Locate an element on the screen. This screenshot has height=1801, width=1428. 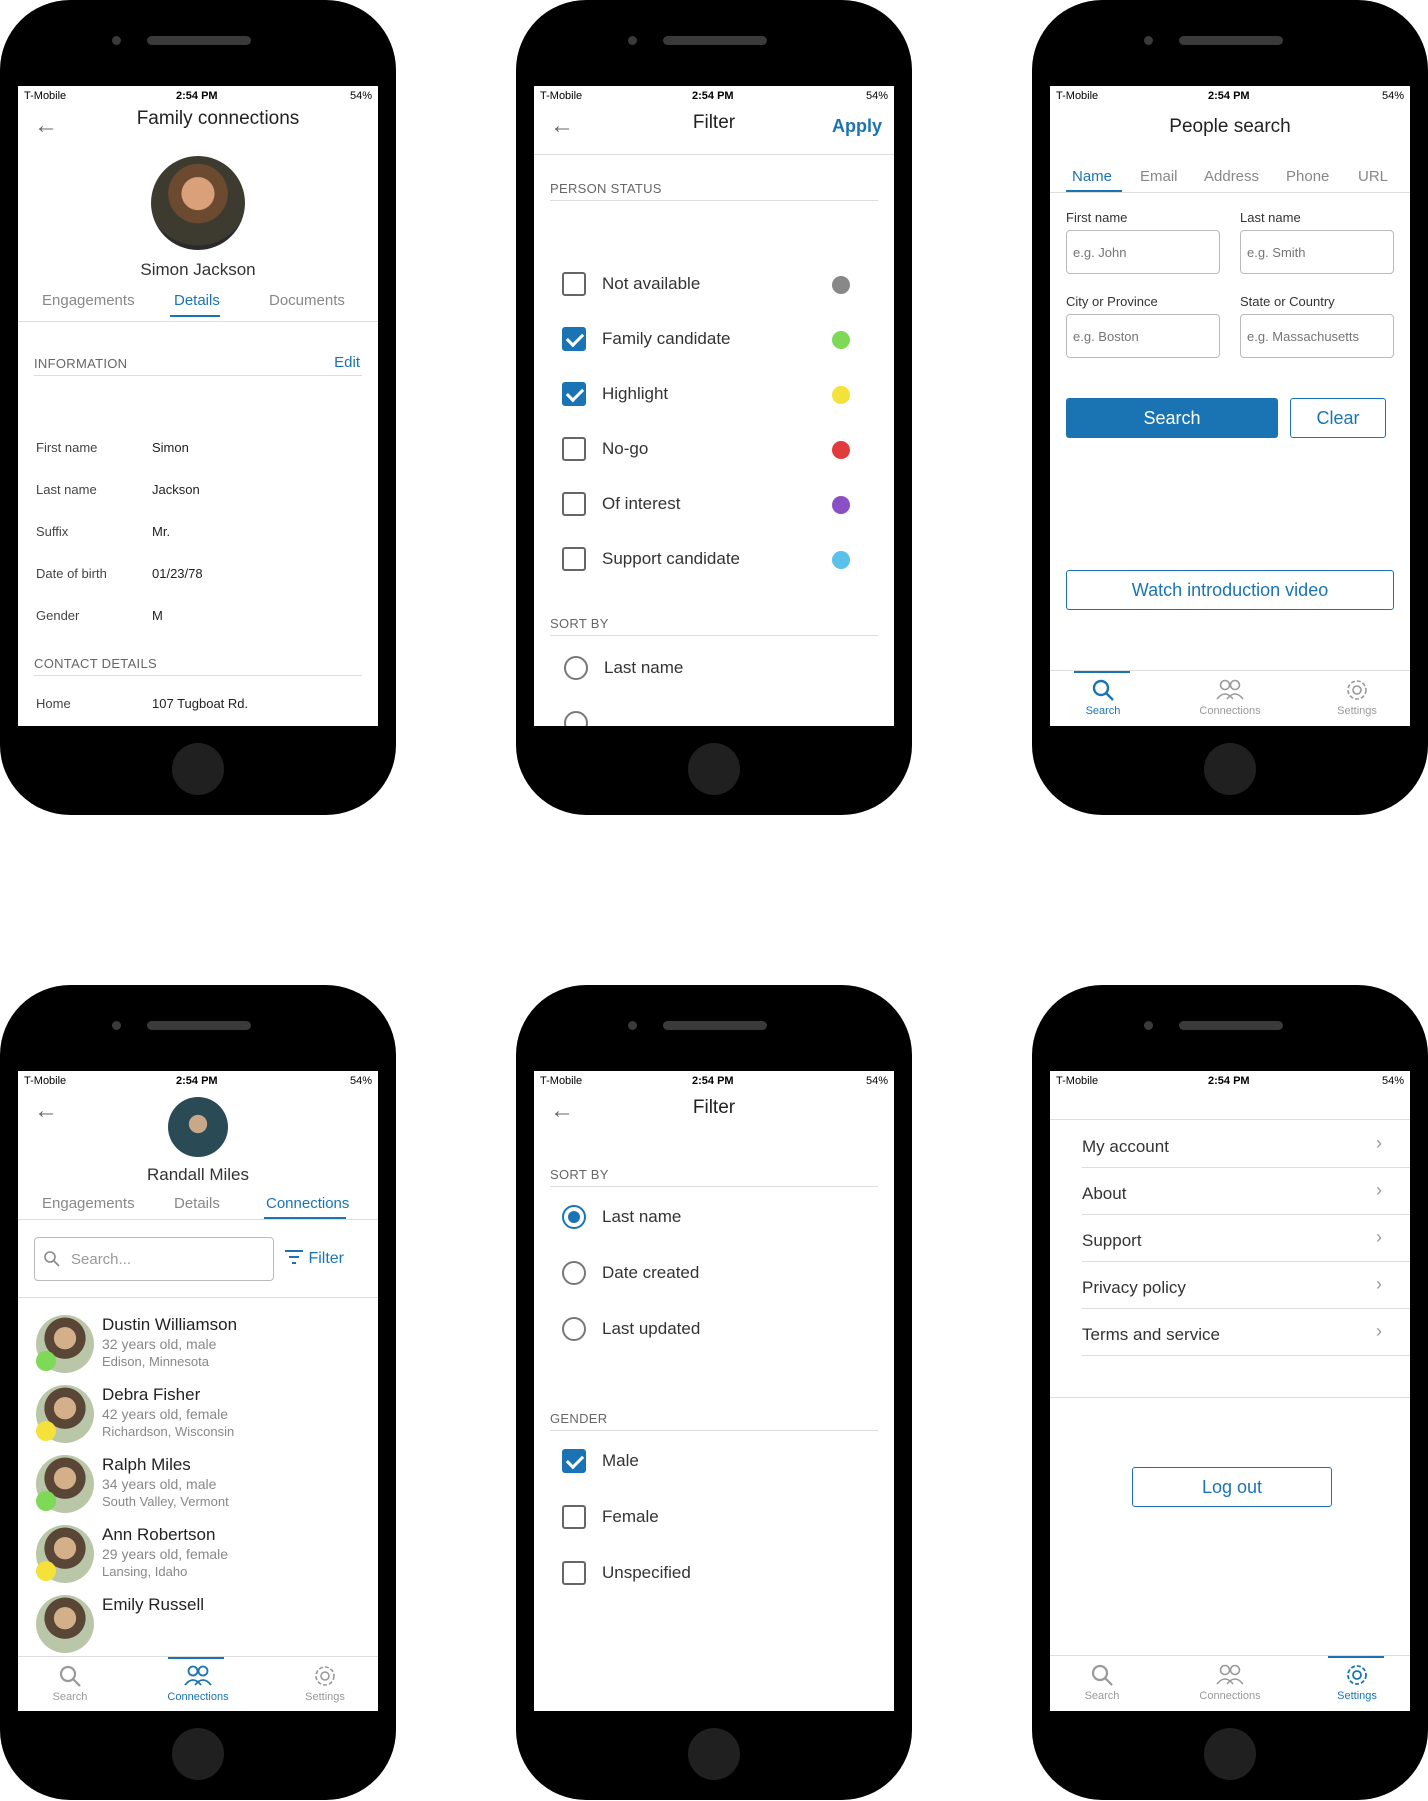
status-option: Highlight is located at coordinates (712, 396).